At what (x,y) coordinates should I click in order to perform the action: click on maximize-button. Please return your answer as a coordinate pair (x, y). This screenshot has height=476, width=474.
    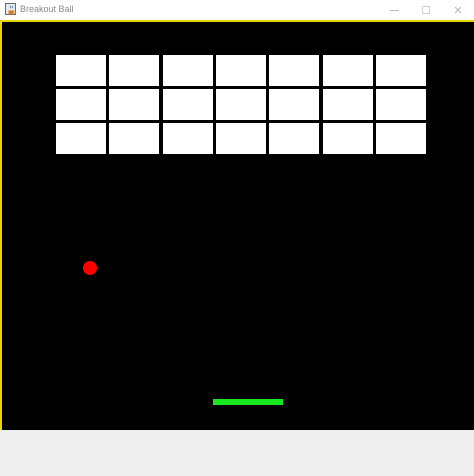
    Looking at the image, I should click on (426, 10).